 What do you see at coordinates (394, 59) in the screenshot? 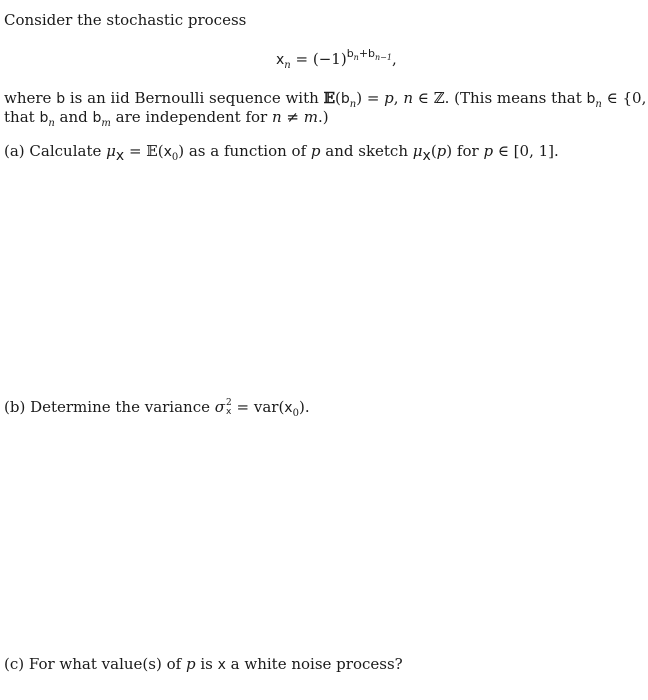
I see `eq-comma: ,` at bounding box center [394, 59].